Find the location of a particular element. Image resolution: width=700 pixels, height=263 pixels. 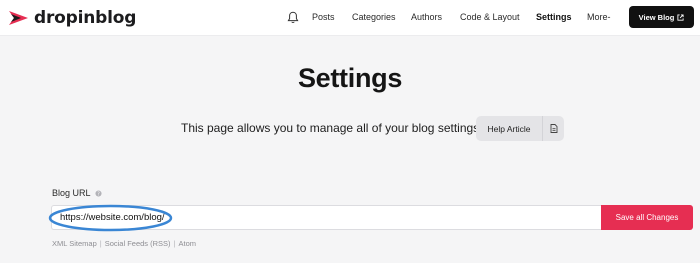

bell-icon is located at coordinates (293, 17).